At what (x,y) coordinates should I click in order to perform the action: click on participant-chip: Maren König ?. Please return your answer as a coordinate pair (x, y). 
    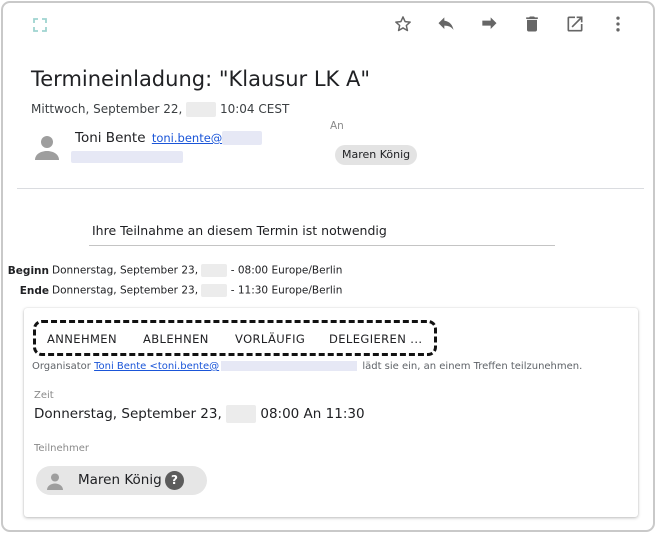
    Looking at the image, I should click on (121, 480).